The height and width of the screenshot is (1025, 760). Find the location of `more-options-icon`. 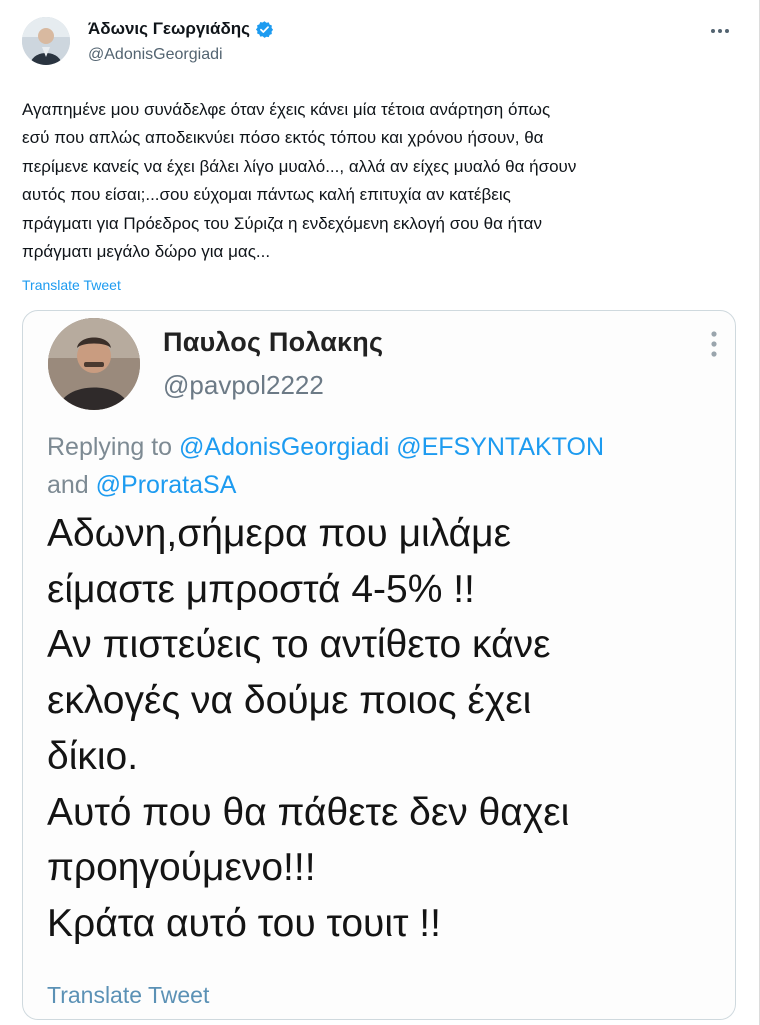

more-options-icon is located at coordinates (720, 31).